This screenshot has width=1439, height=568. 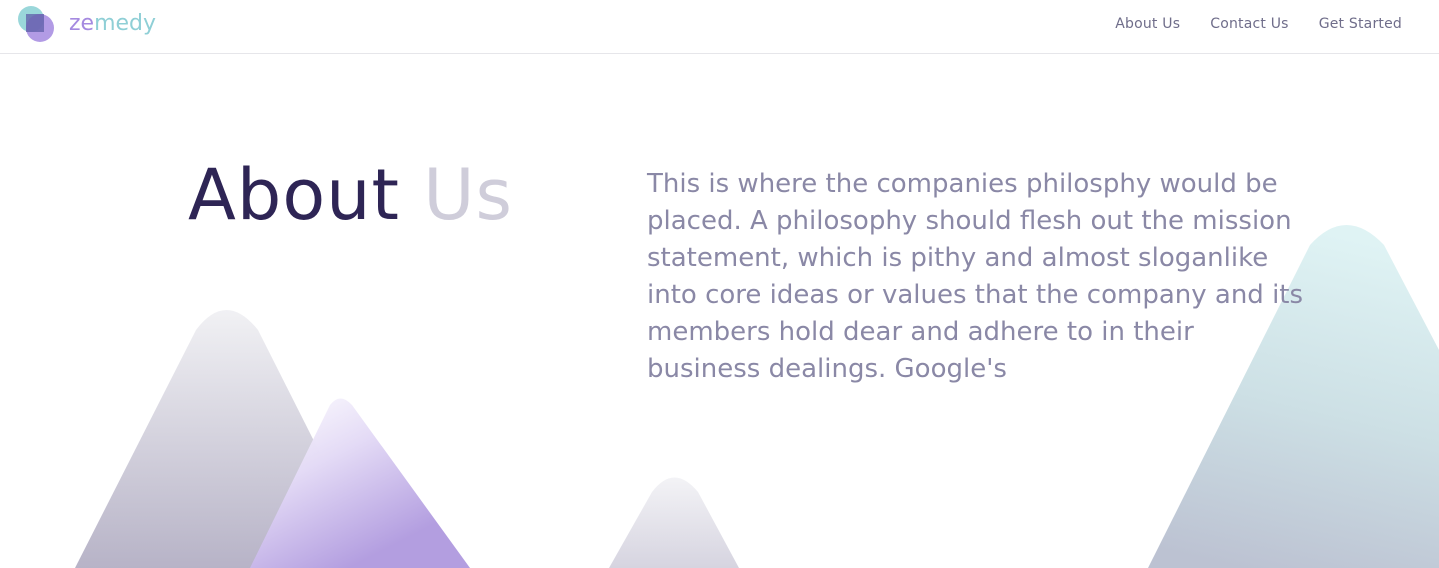 What do you see at coordinates (468, 195) in the screenshot?
I see `page-title-secondary: Us` at bounding box center [468, 195].